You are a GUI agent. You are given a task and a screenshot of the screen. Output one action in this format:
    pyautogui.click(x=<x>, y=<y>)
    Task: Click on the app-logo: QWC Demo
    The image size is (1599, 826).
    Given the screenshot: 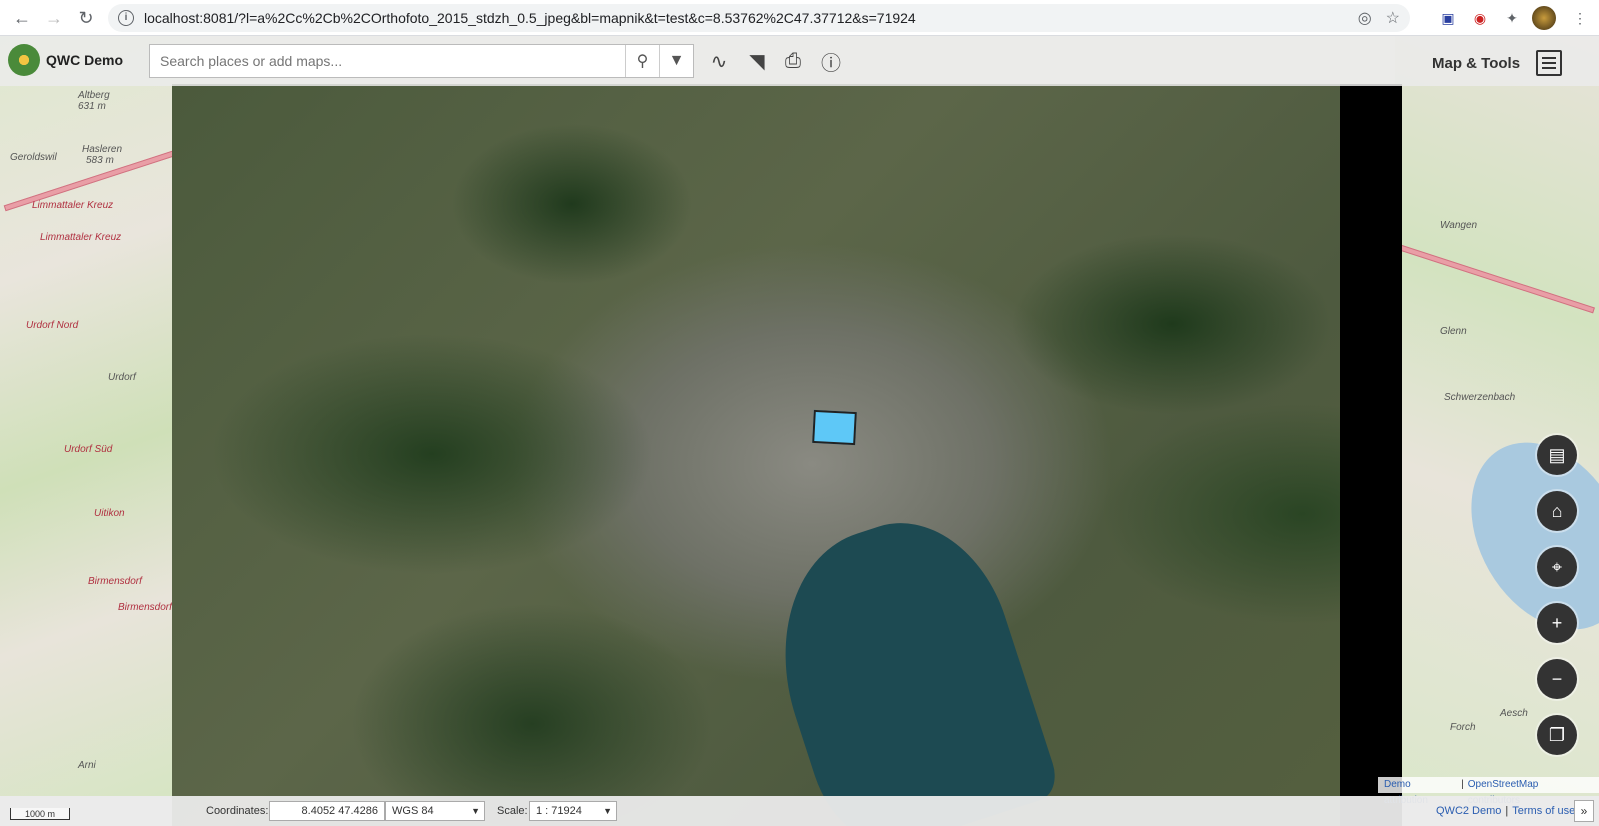 What is the action you would take?
    pyautogui.click(x=65, y=60)
    